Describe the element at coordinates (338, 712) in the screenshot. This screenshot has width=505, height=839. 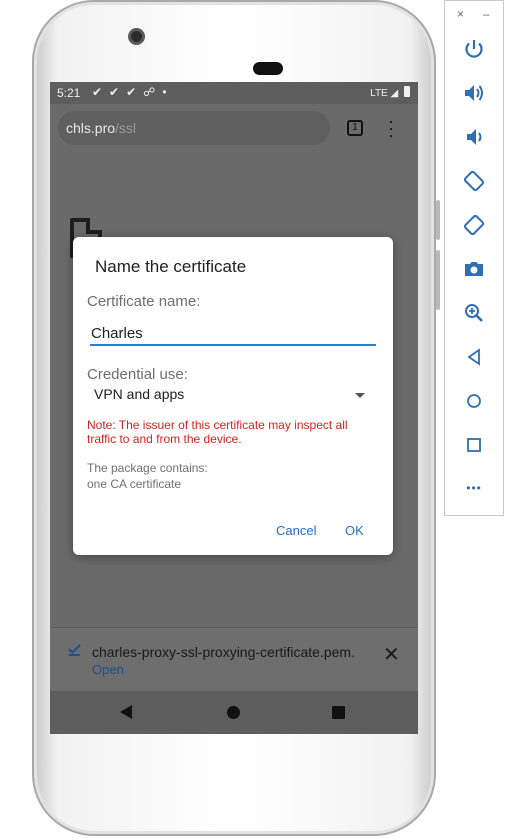
I see `nav-recents-button` at that location.